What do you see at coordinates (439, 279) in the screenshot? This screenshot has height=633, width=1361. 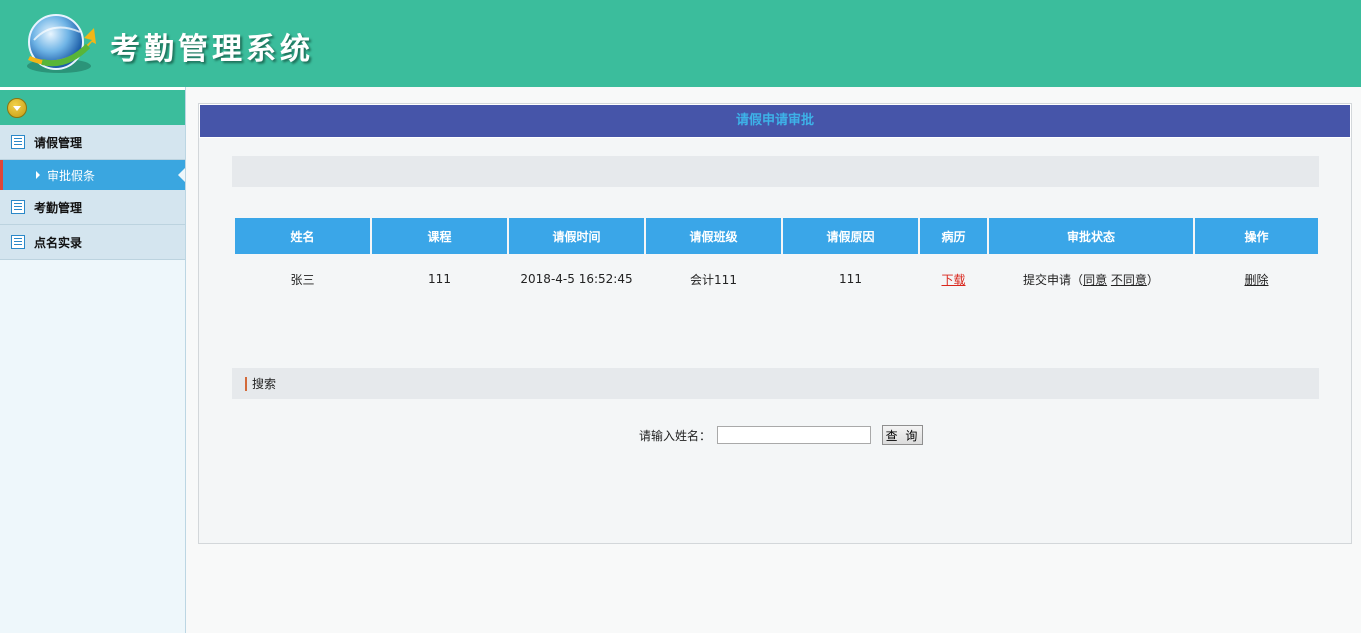 I see `cell-course: 111` at bounding box center [439, 279].